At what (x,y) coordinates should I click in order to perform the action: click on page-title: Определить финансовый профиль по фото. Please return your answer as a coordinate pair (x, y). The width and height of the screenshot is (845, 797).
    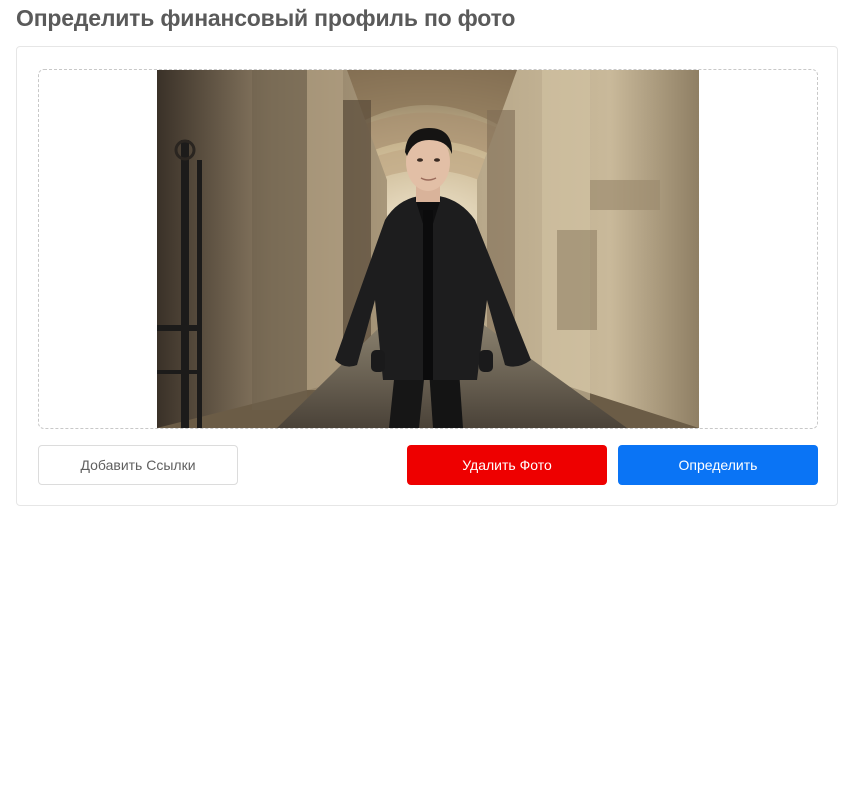
    Looking at the image, I should click on (266, 18).